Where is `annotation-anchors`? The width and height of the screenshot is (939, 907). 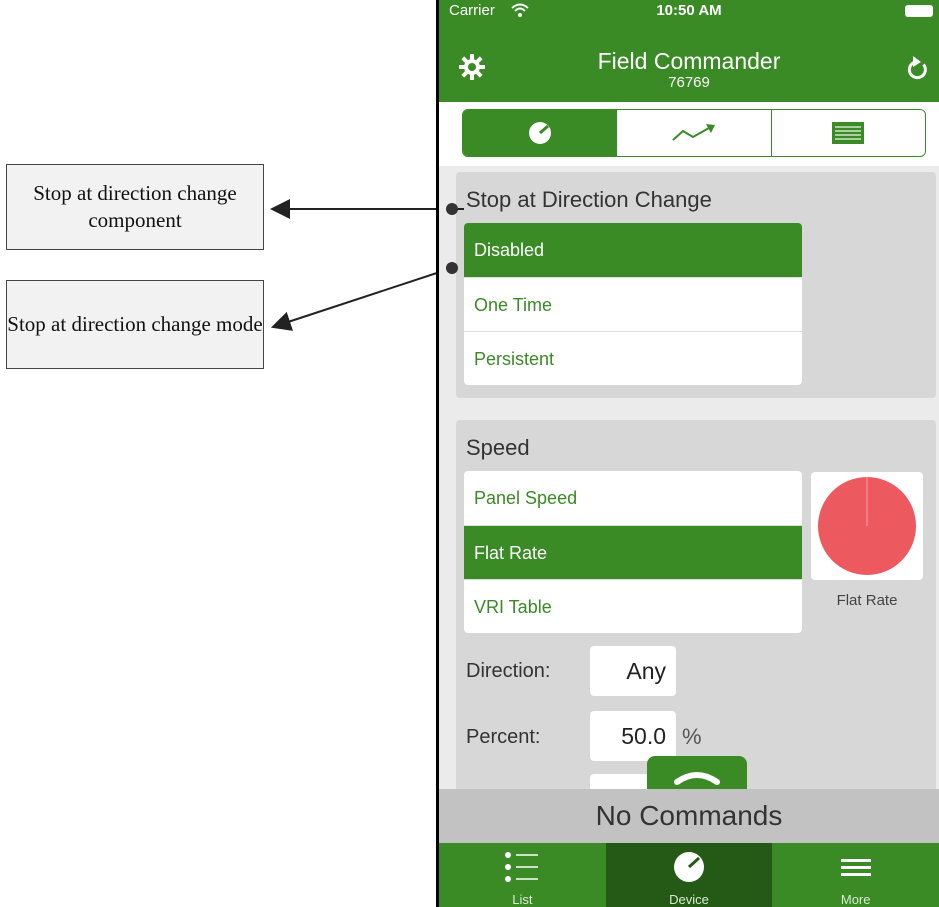 annotation-anchors is located at coordinates (455, 238).